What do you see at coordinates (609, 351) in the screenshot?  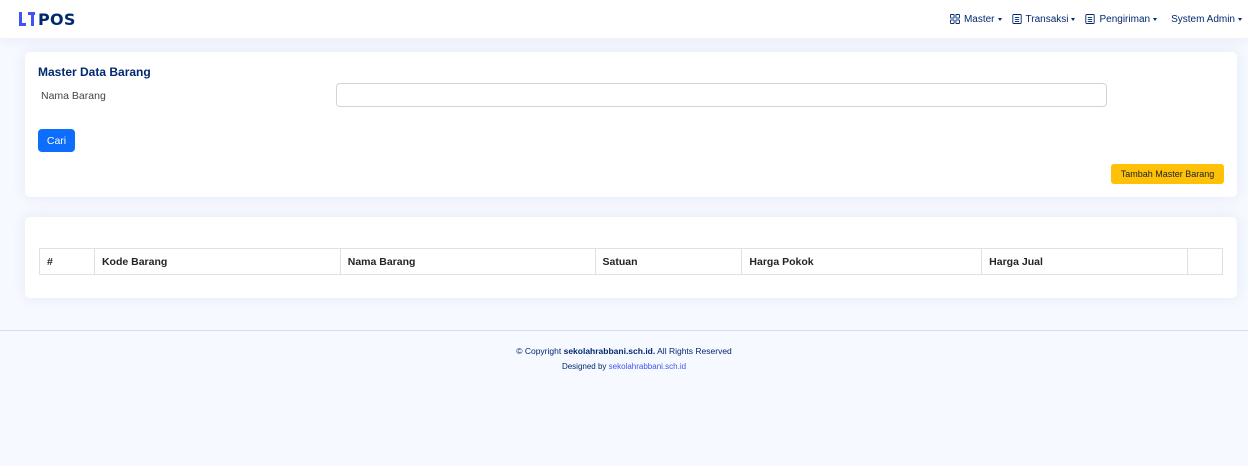 I see `copyright-site: sekolahrabbani.sch.id.` at bounding box center [609, 351].